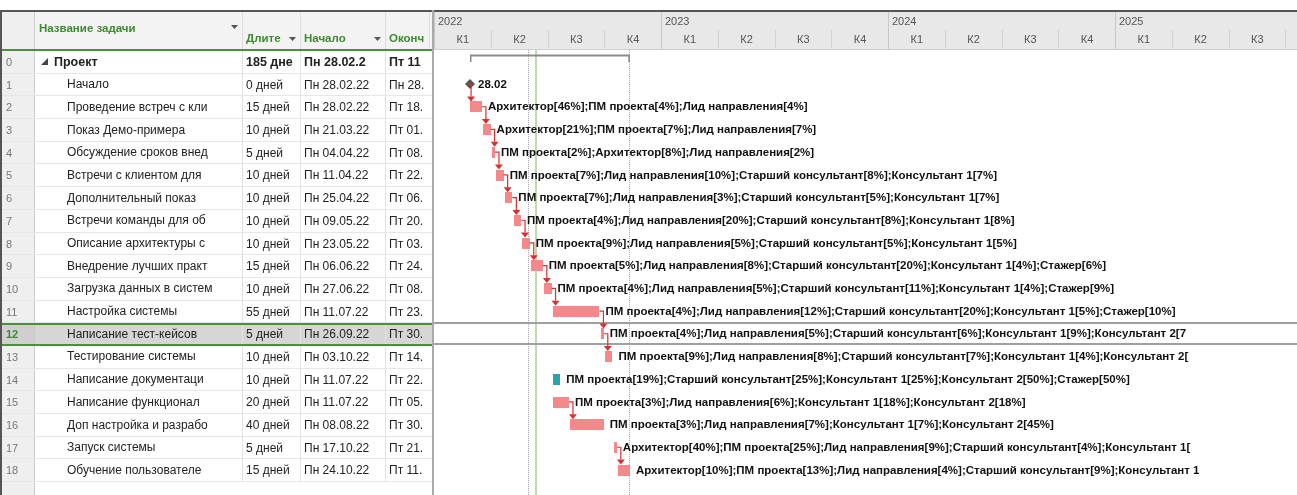 This screenshot has width=1297, height=495. I want to click on task-name: Встречи с клиентом для, so click(134, 175).